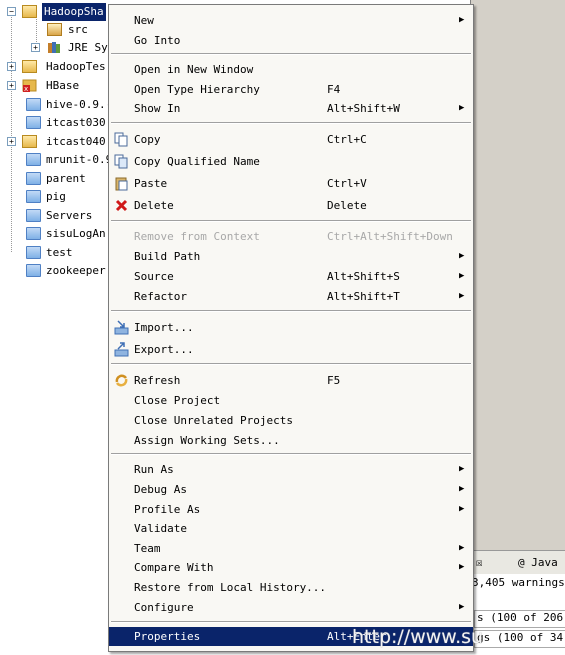  What do you see at coordinates (291, 296) in the screenshot?
I see `menu-item-refactor: Refactor Alt+Shift+T ▶` at bounding box center [291, 296].